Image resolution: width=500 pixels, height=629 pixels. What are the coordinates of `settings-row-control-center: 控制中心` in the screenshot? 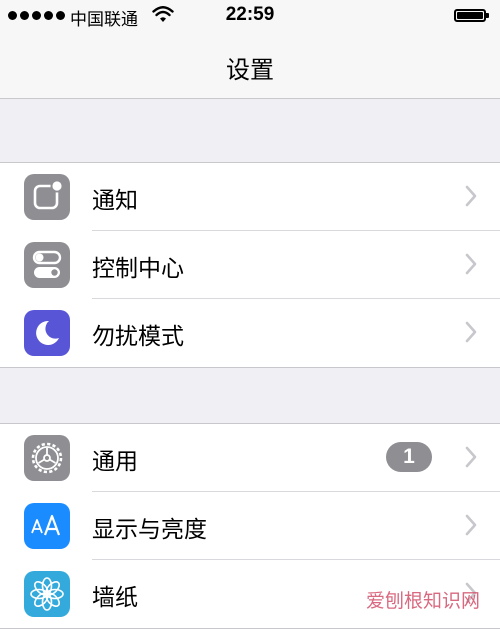 It's located at (250, 265).